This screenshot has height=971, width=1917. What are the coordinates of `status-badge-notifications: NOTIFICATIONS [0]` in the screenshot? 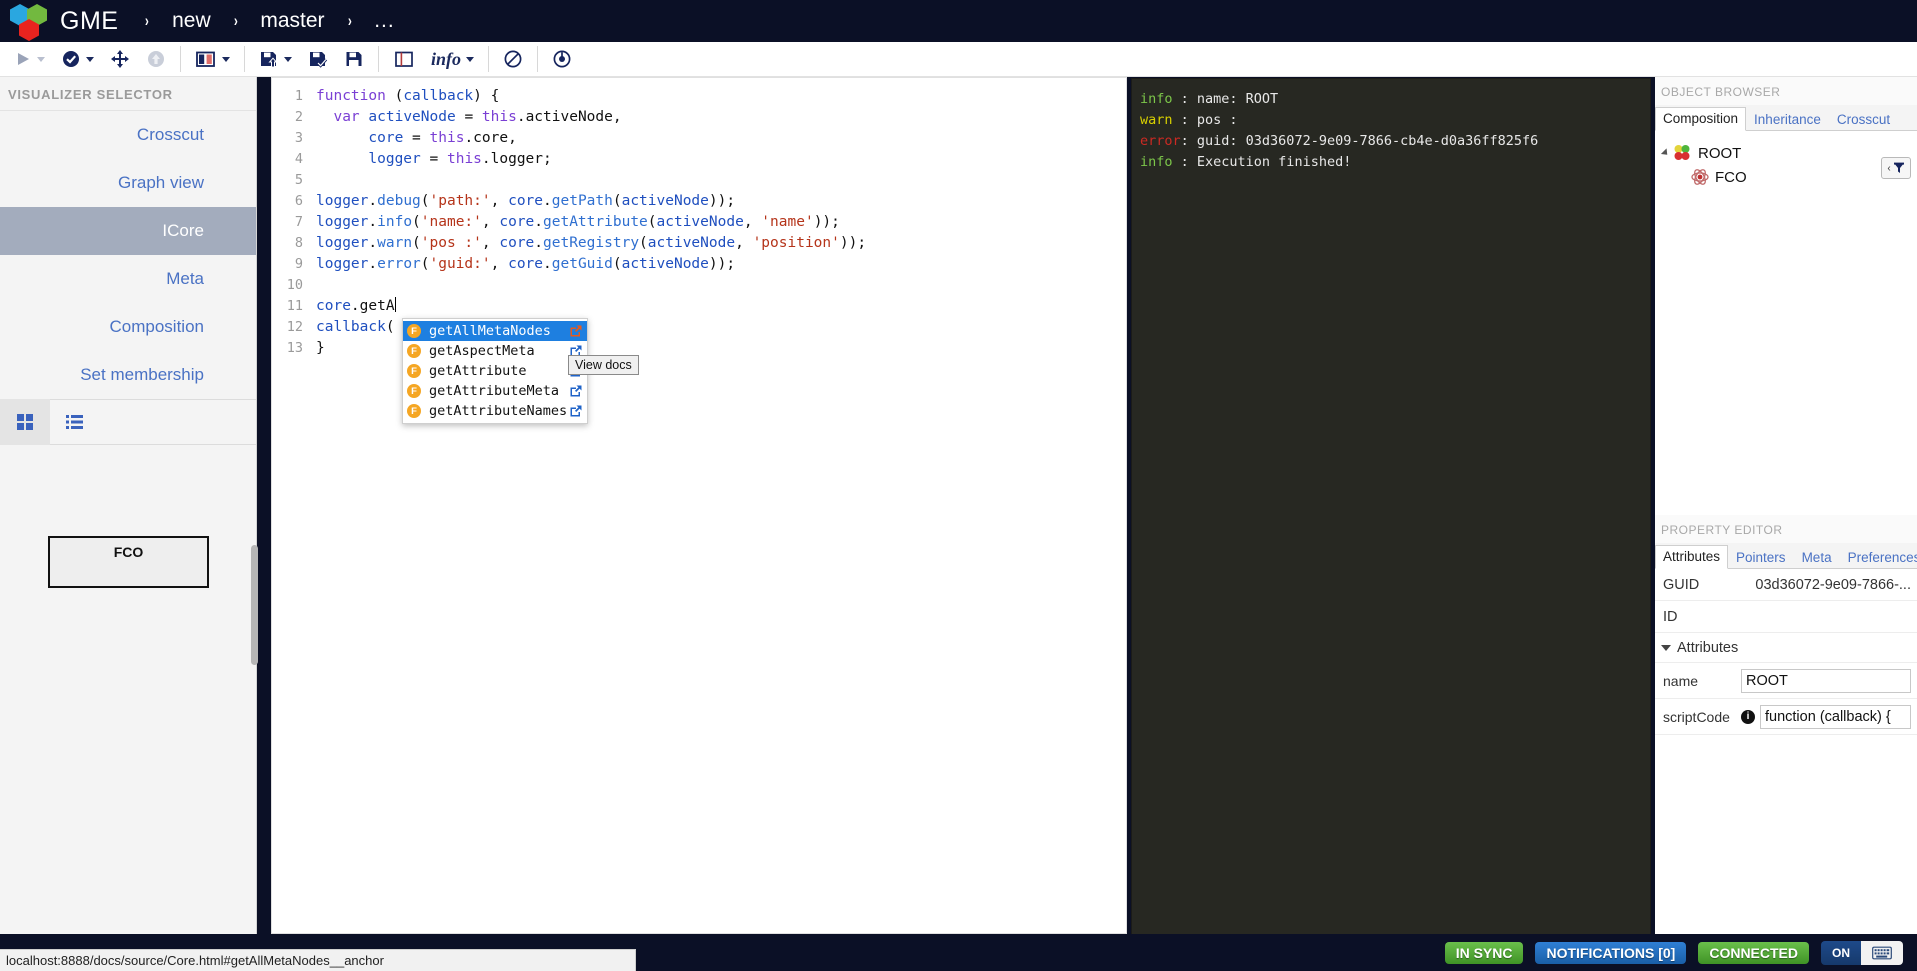 It's located at (1611, 952).